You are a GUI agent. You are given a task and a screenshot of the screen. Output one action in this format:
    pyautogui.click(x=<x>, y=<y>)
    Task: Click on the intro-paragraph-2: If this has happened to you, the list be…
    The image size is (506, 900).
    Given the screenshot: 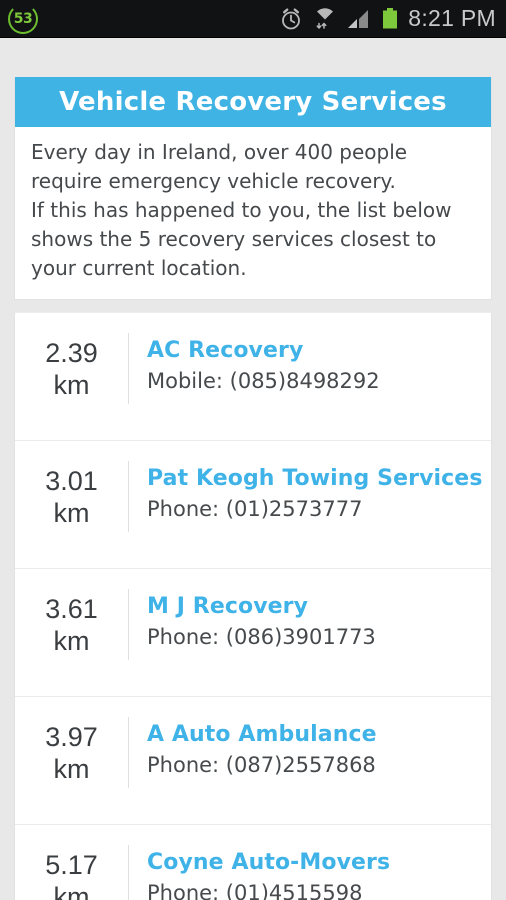 What is the action you would take?
    pyautogui.click(x=241, y=239)
    